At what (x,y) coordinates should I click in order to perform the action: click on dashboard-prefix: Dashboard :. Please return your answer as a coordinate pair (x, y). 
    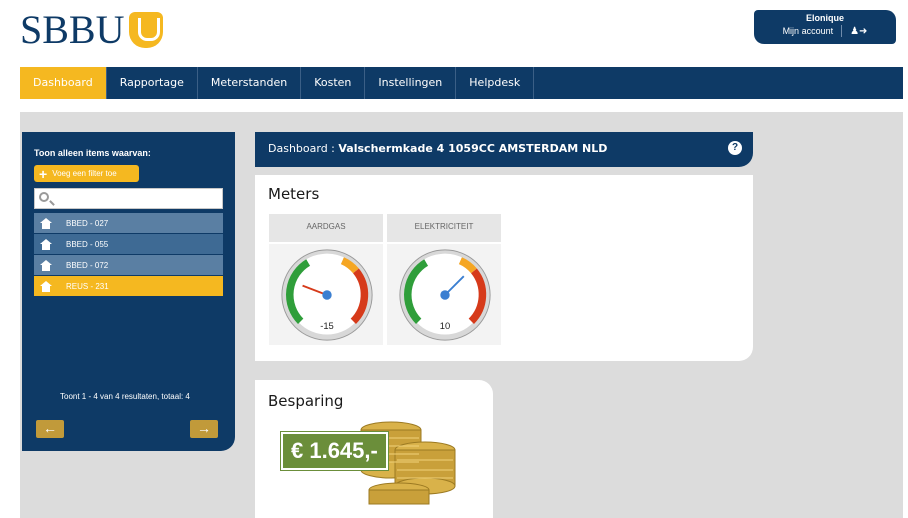
    Looking at the image, I should click on (303, 148).